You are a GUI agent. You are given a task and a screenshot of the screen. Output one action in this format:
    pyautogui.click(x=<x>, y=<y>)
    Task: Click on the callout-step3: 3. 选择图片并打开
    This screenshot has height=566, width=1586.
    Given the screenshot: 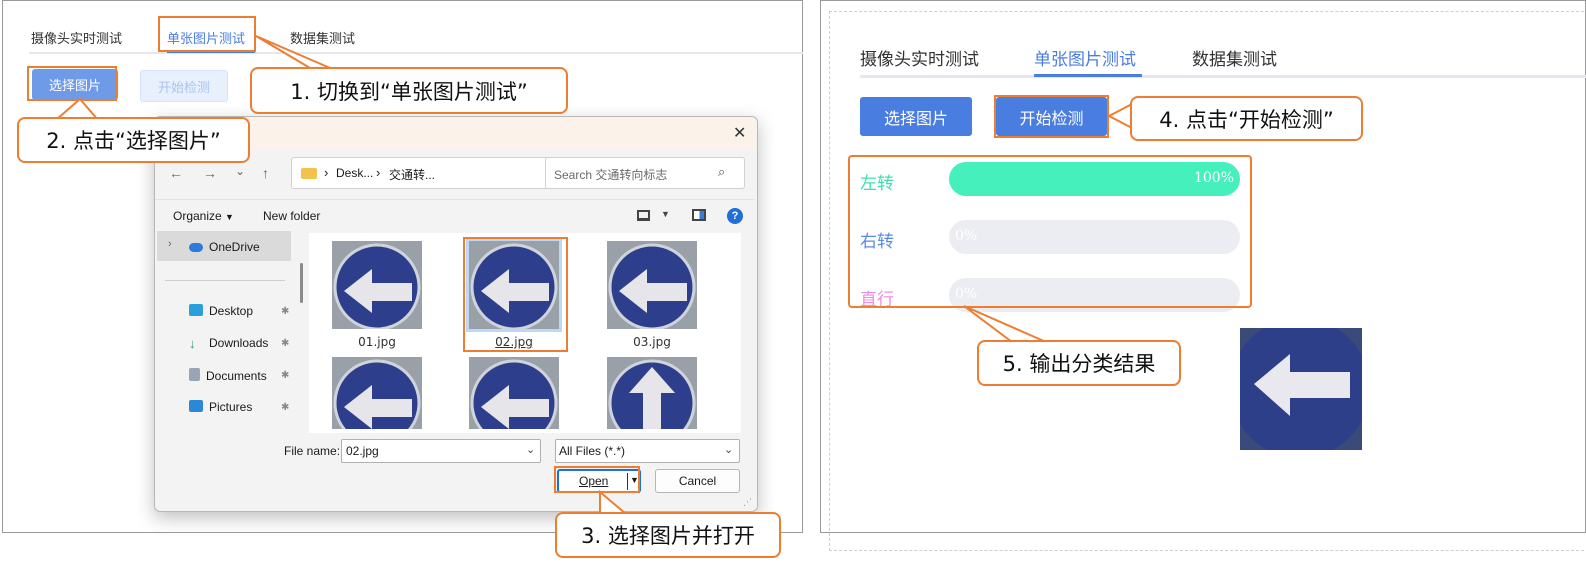 What is the action you would take?
    pyautogui.click(x=668, y=535)
    